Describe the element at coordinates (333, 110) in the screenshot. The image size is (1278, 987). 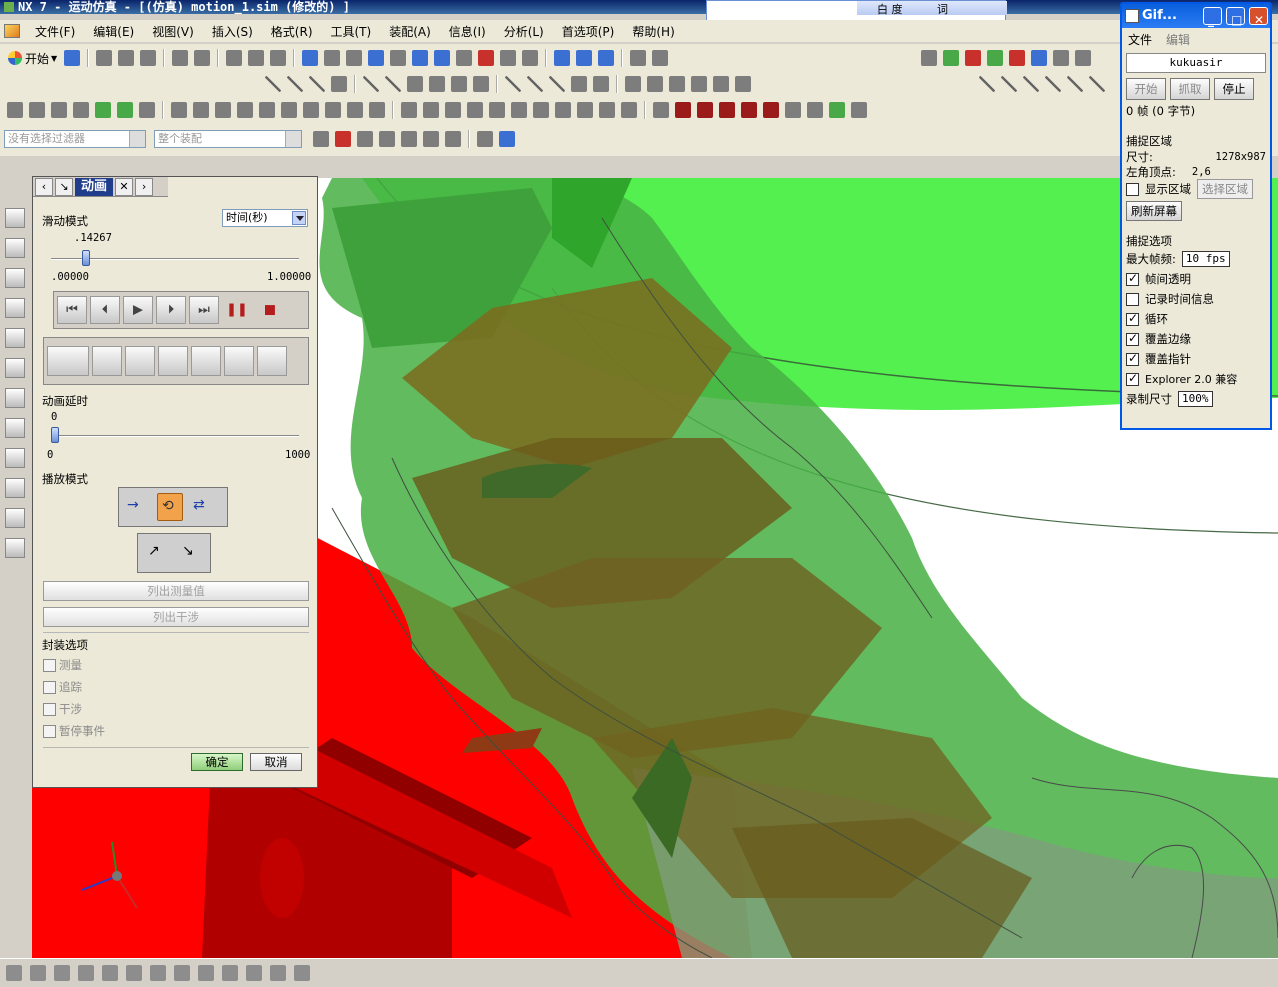
I see `rack-icon` at that location.